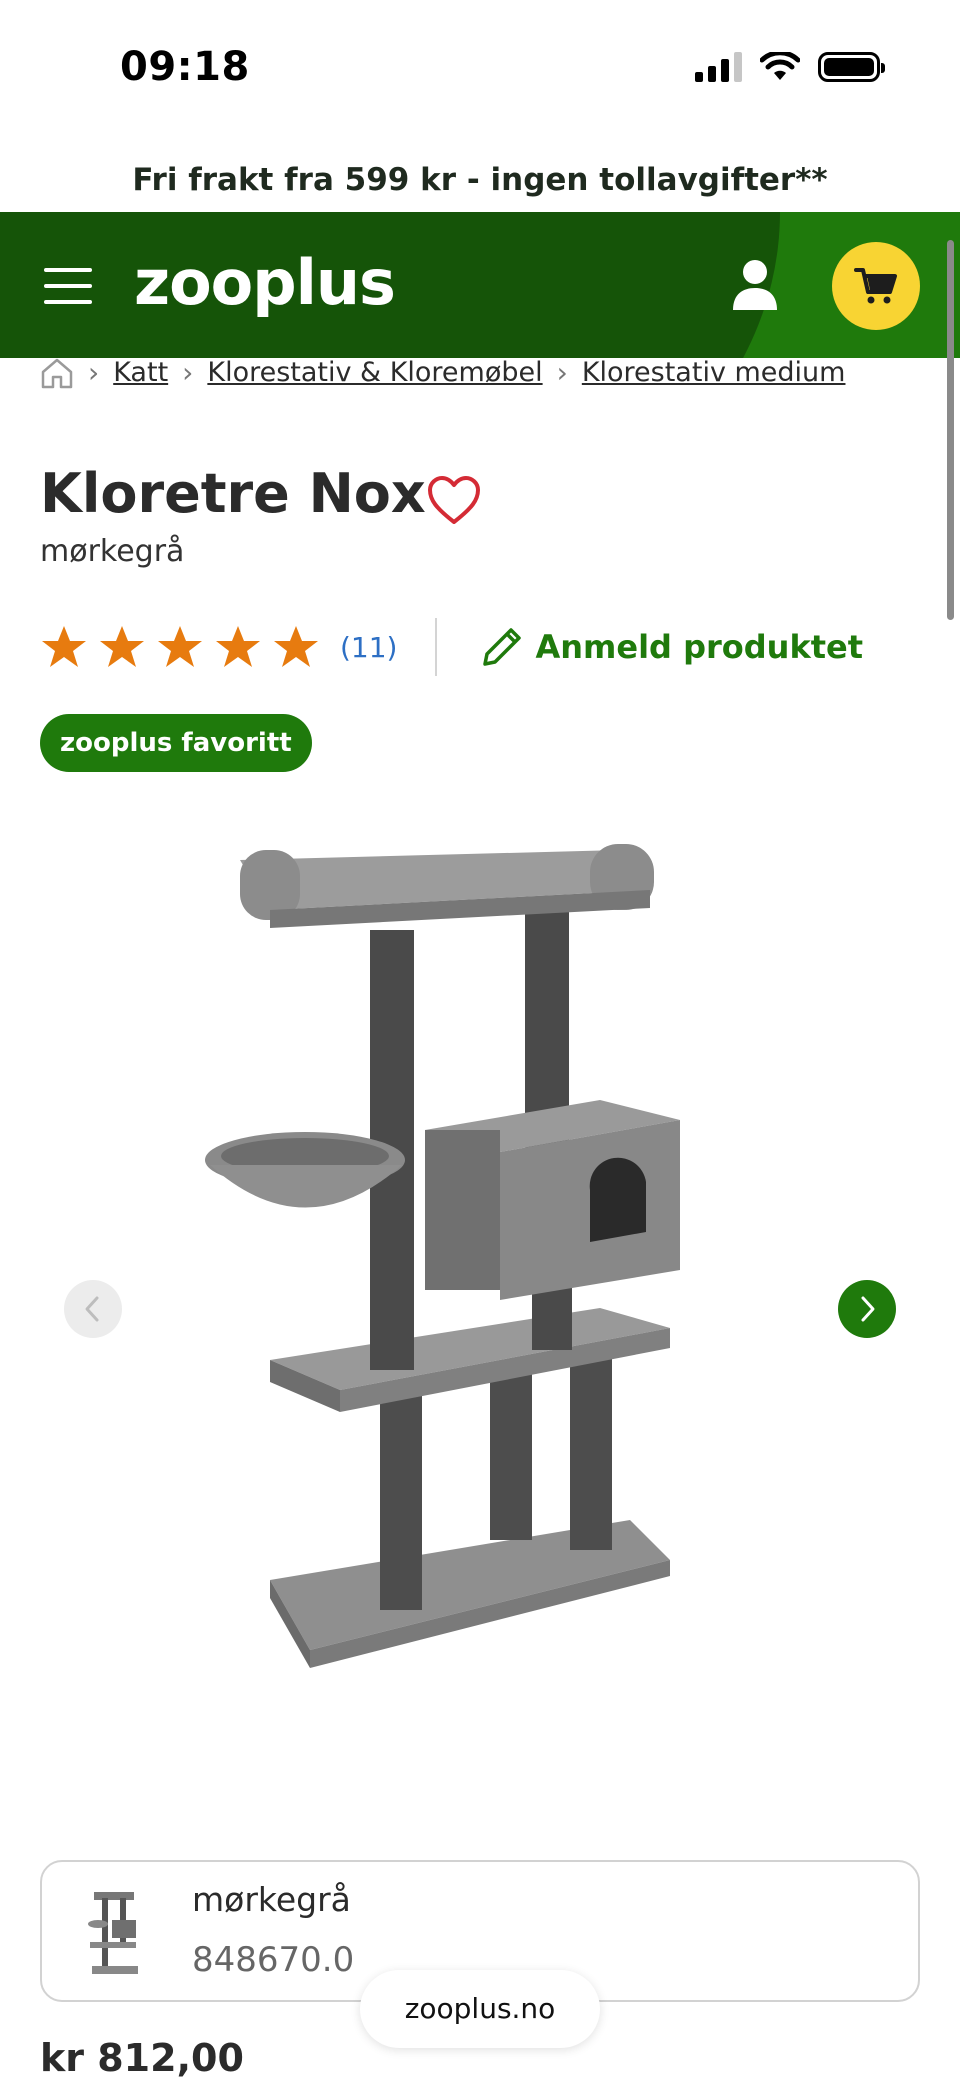 The width and height of the screenshot is (960, 2081). I want to click on menu-icon, so click(68, 286).